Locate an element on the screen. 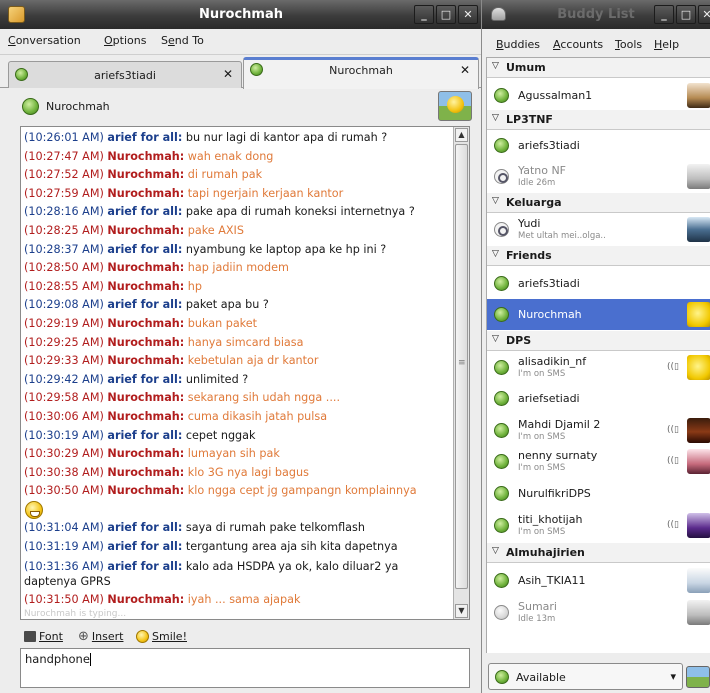 Image resolution: width=710 pixels, height=693 pixels. group-almuhajirien: ▽ Almuhajirien is located at coordinates (598, 553).